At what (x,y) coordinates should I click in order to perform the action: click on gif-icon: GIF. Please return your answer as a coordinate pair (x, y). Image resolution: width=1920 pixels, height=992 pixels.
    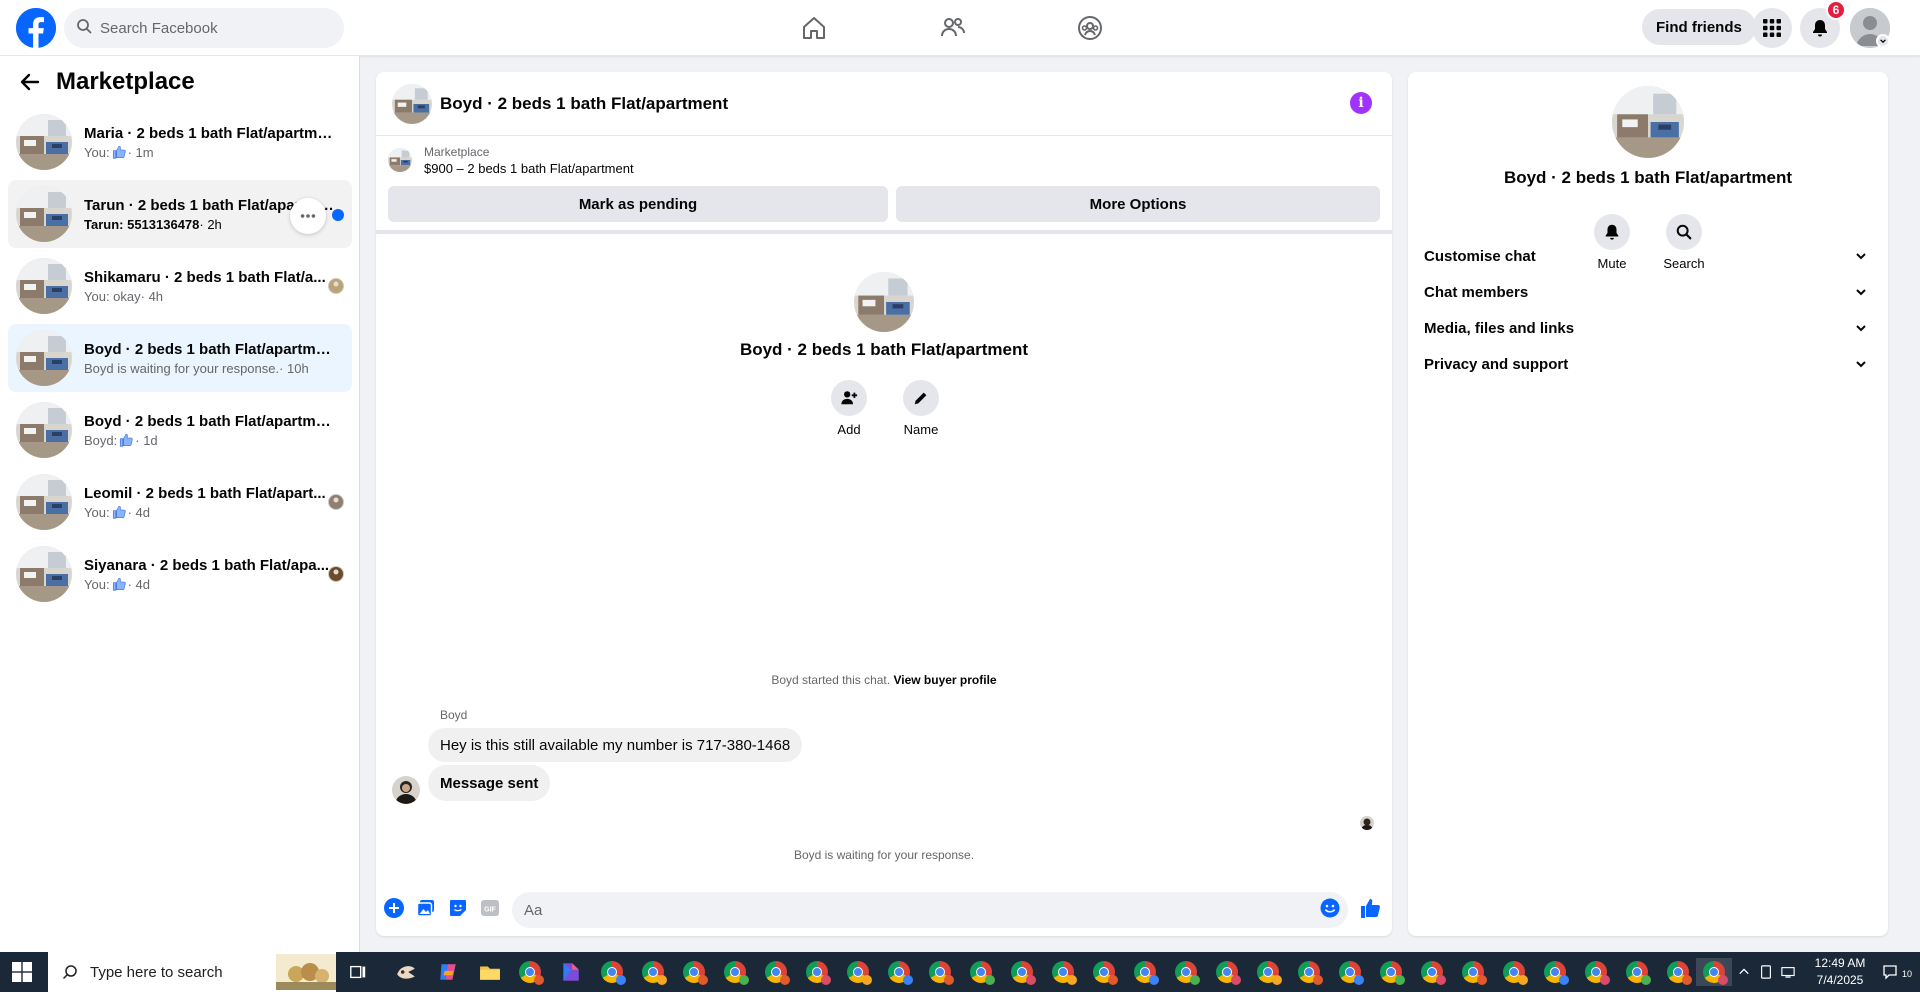
    Looking at the image, I should click on (490, 908).